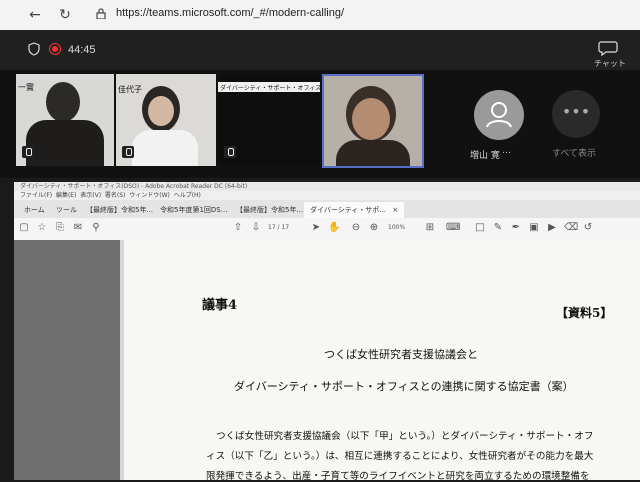  Describe the element at coordinates (588, 228) in the screenshot. I see `rotate-icon: ↺` at that location.